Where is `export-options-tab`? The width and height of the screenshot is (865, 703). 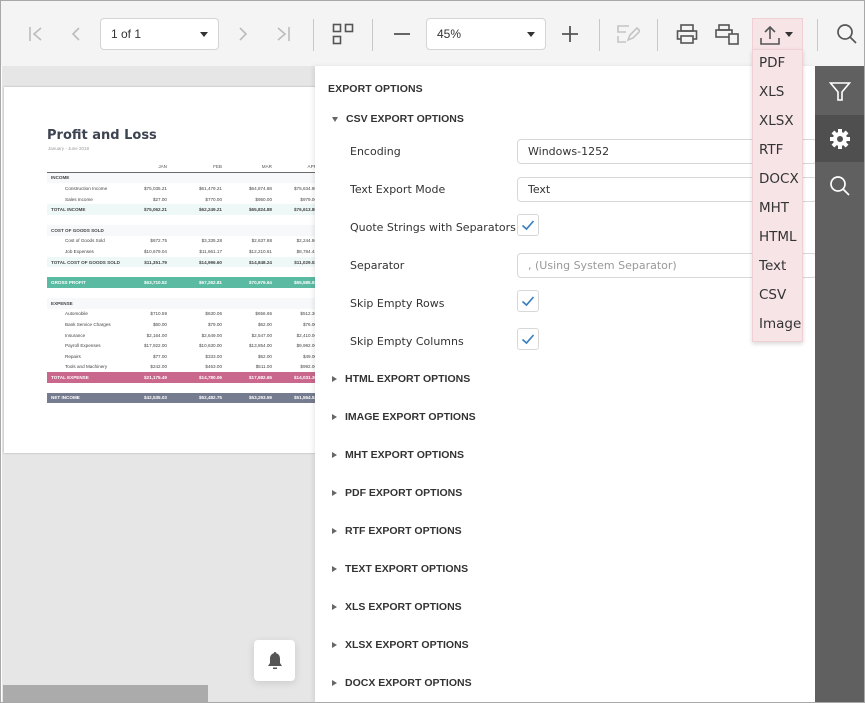
export-options-tab is located at coordinates (839, 138).